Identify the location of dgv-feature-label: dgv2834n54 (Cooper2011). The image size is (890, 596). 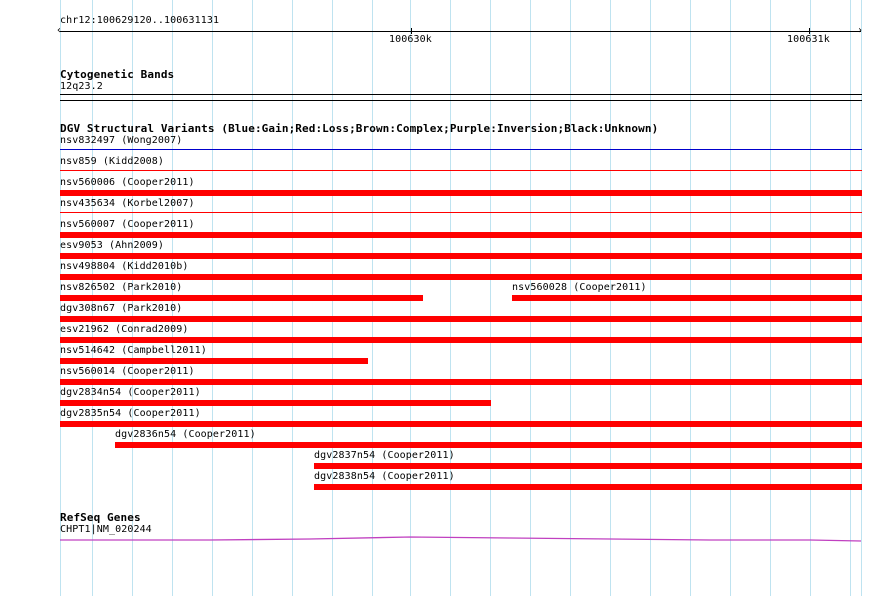
(130, 393).